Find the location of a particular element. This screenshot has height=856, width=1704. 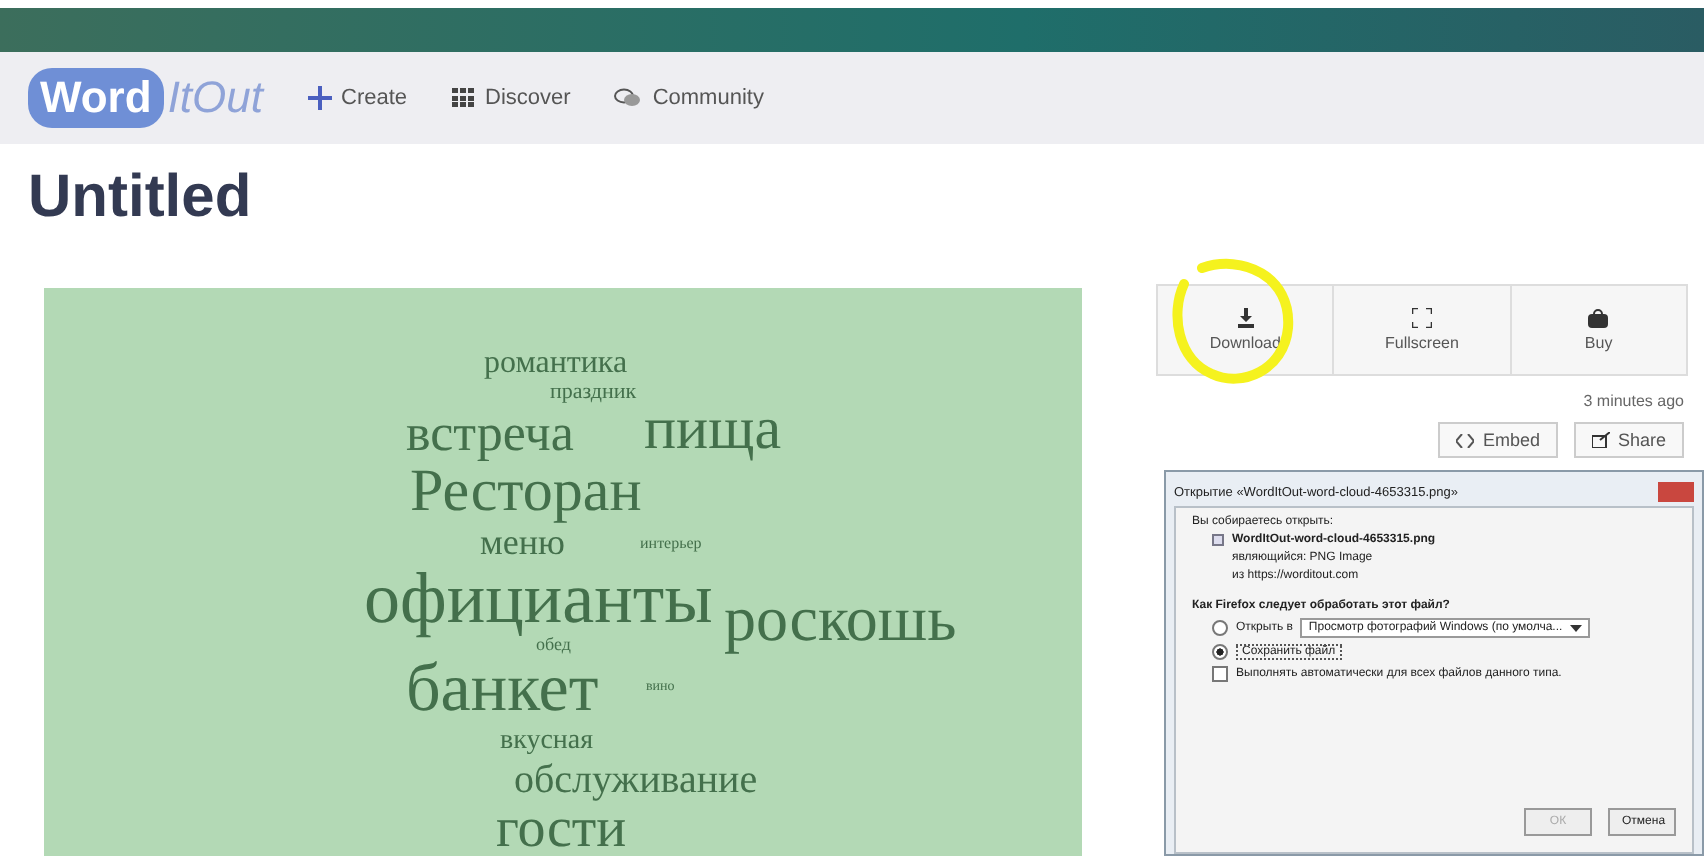

timestamp: 3 minutes ago is located at coordinates (1633, 401).